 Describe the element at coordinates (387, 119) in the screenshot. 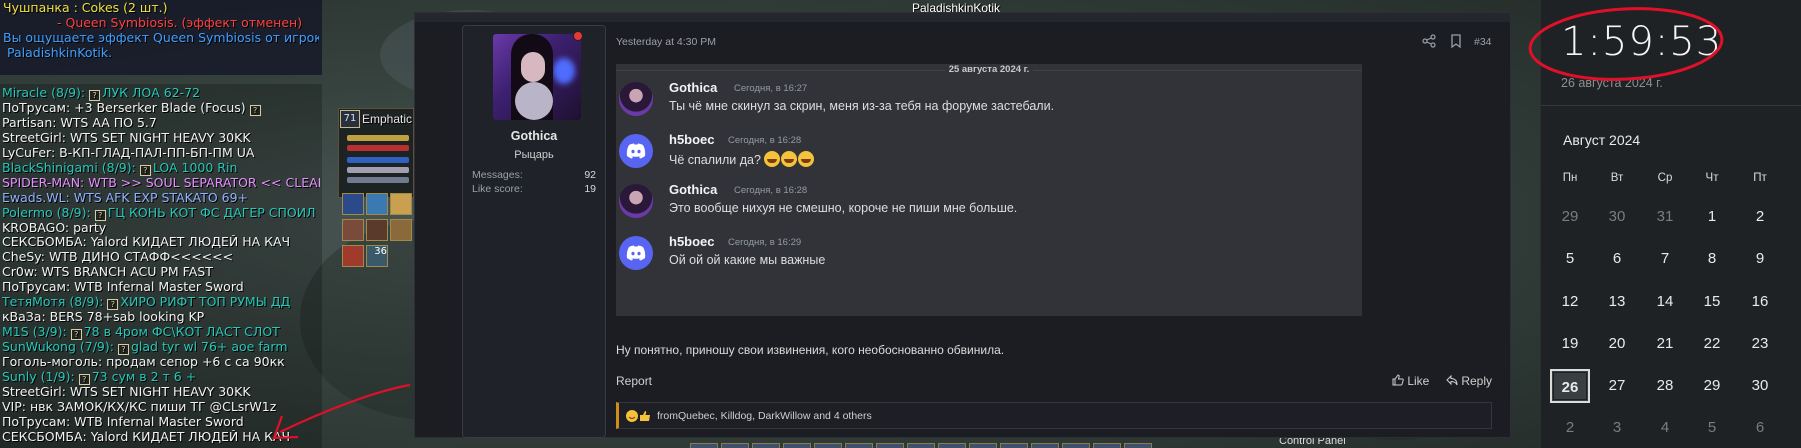

I see `party-member-name: Emphatic` at that location.